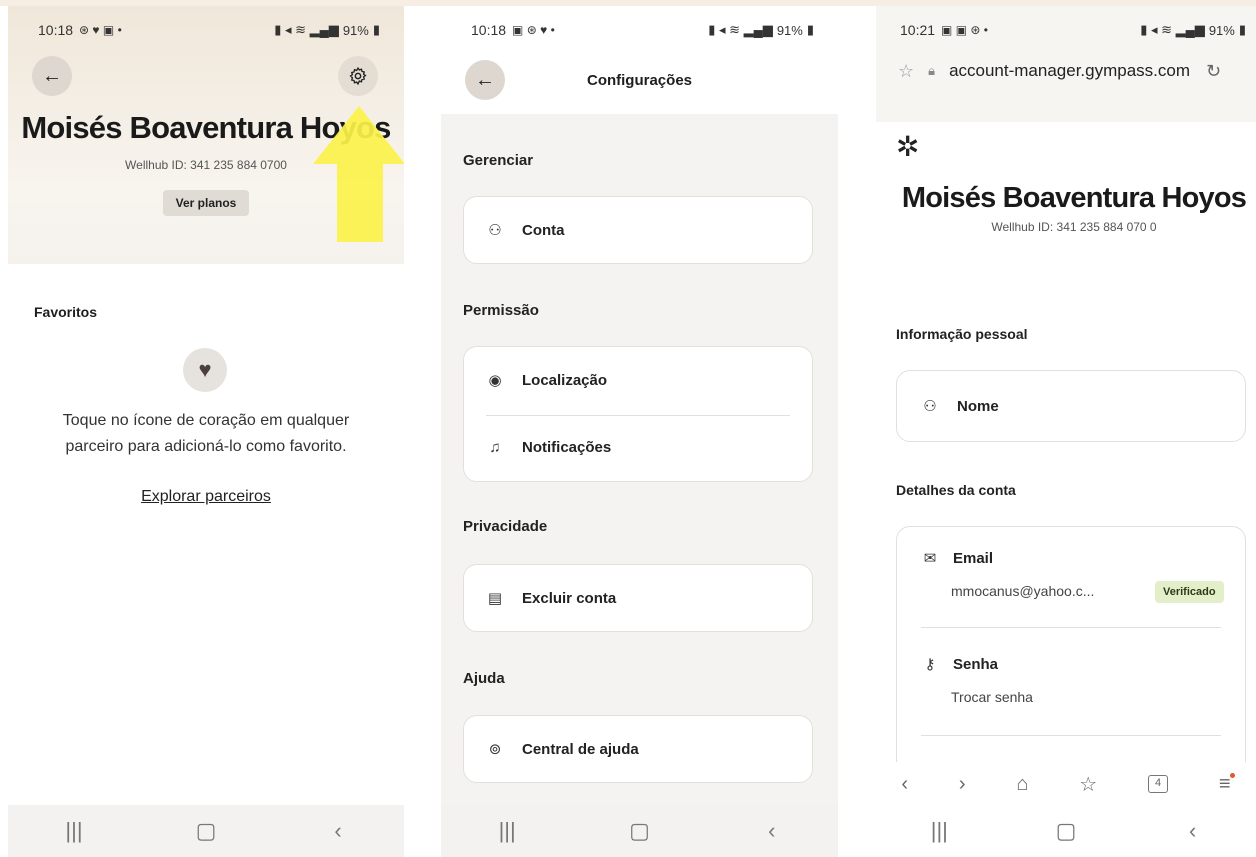  I want to click on browser-toolbar: ‹ › ⌂ ☆ 4 ≡, so click(1066, 784).